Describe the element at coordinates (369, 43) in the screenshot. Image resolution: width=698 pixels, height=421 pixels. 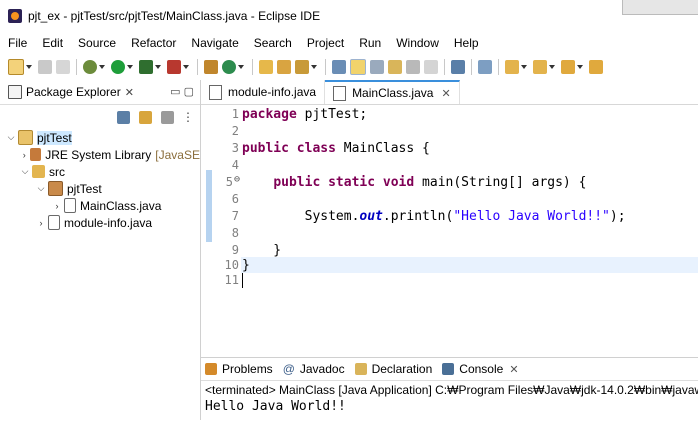
I see `menu-run: Run` at that location.